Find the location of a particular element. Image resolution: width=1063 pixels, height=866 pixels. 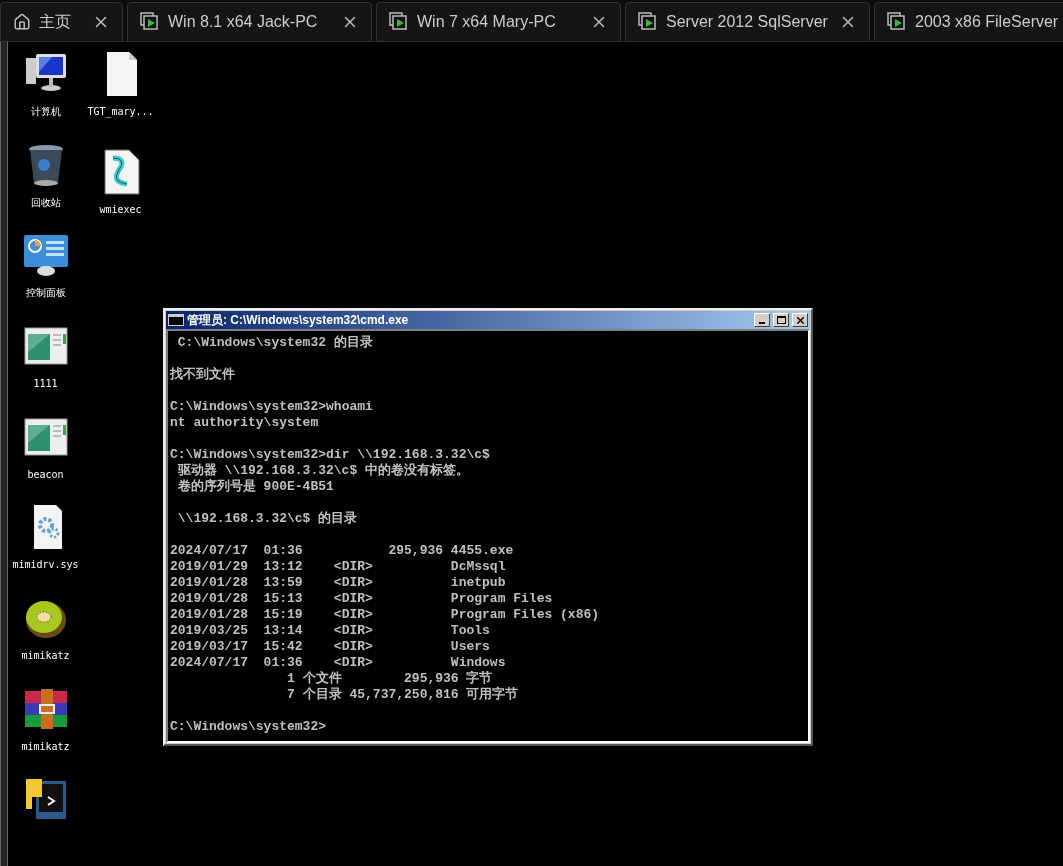

console-line: 驱动器 \\192.168.3.32\c$ 中的卷没有标签。 is located at coordinates (323, 470).